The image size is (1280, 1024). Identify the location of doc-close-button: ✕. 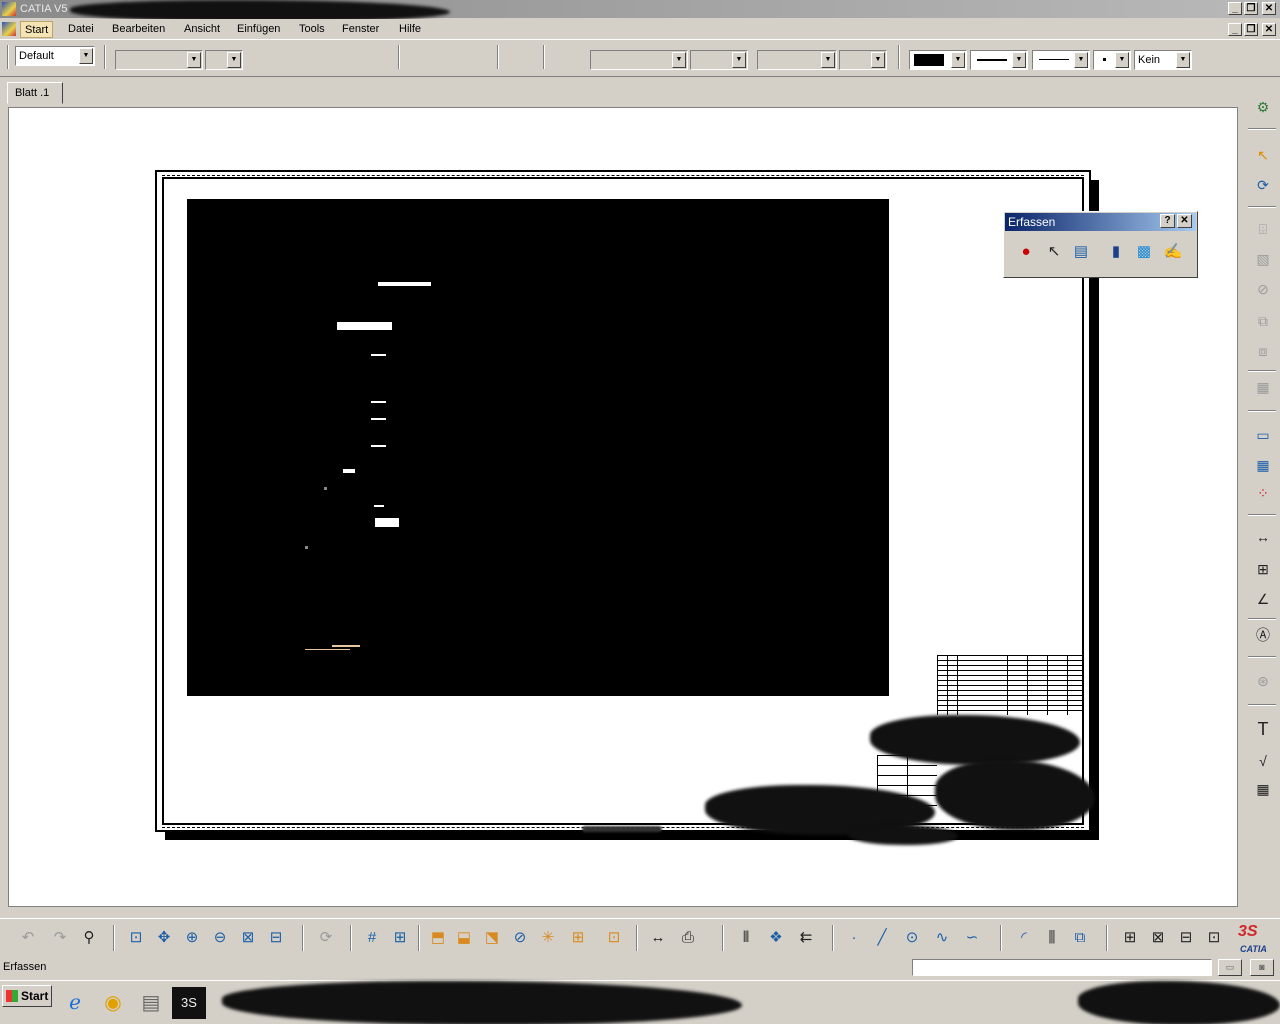
(1269, 29).